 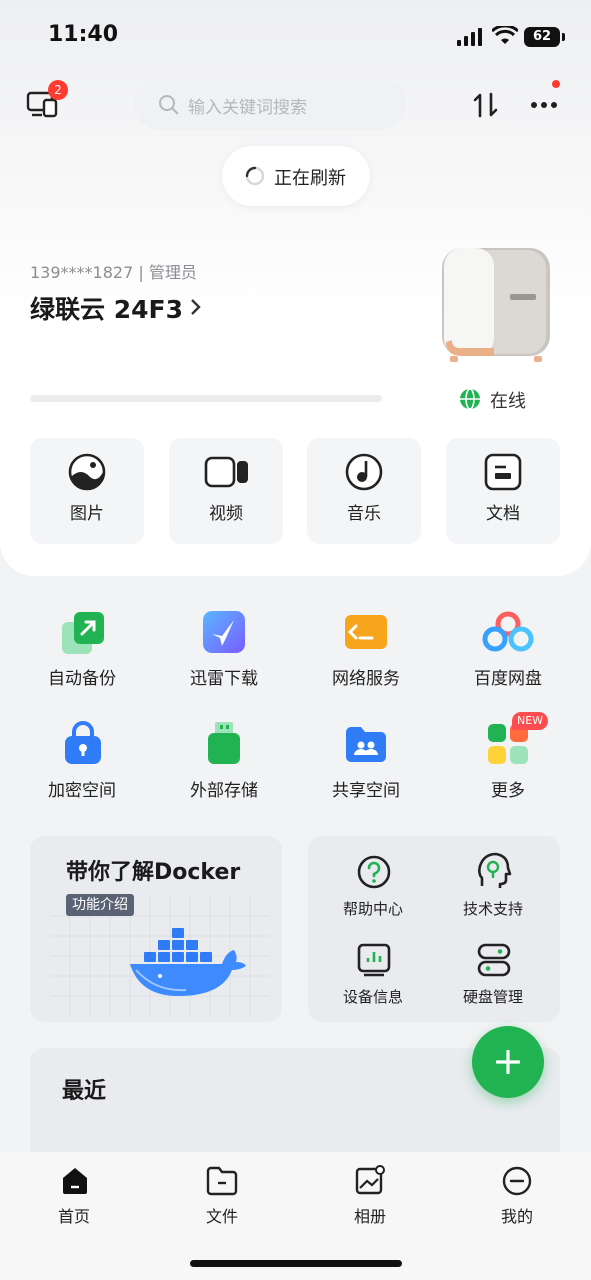 What do you see at coordinates (224, 791) in the screenshot?
I see `app-label: 外部存储` at bounding box center [224, 791].